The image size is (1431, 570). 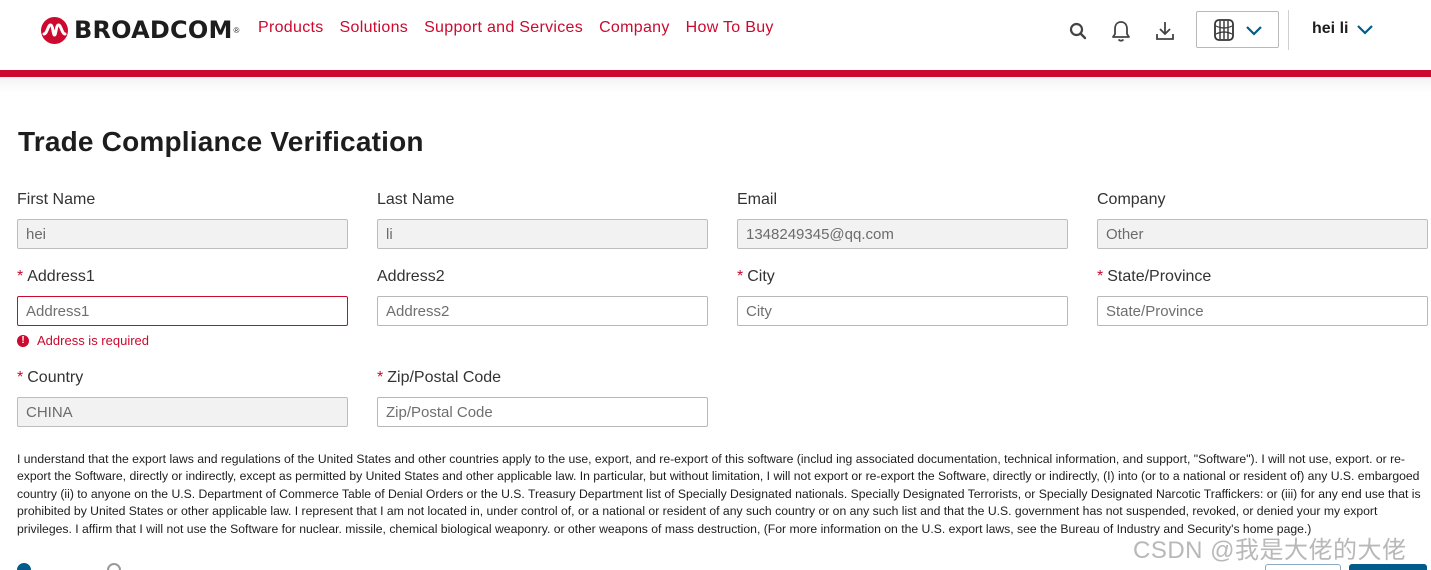 I want to click on watermark: CSDN @我是大佬的大佬, so click(x=1270, y=550).